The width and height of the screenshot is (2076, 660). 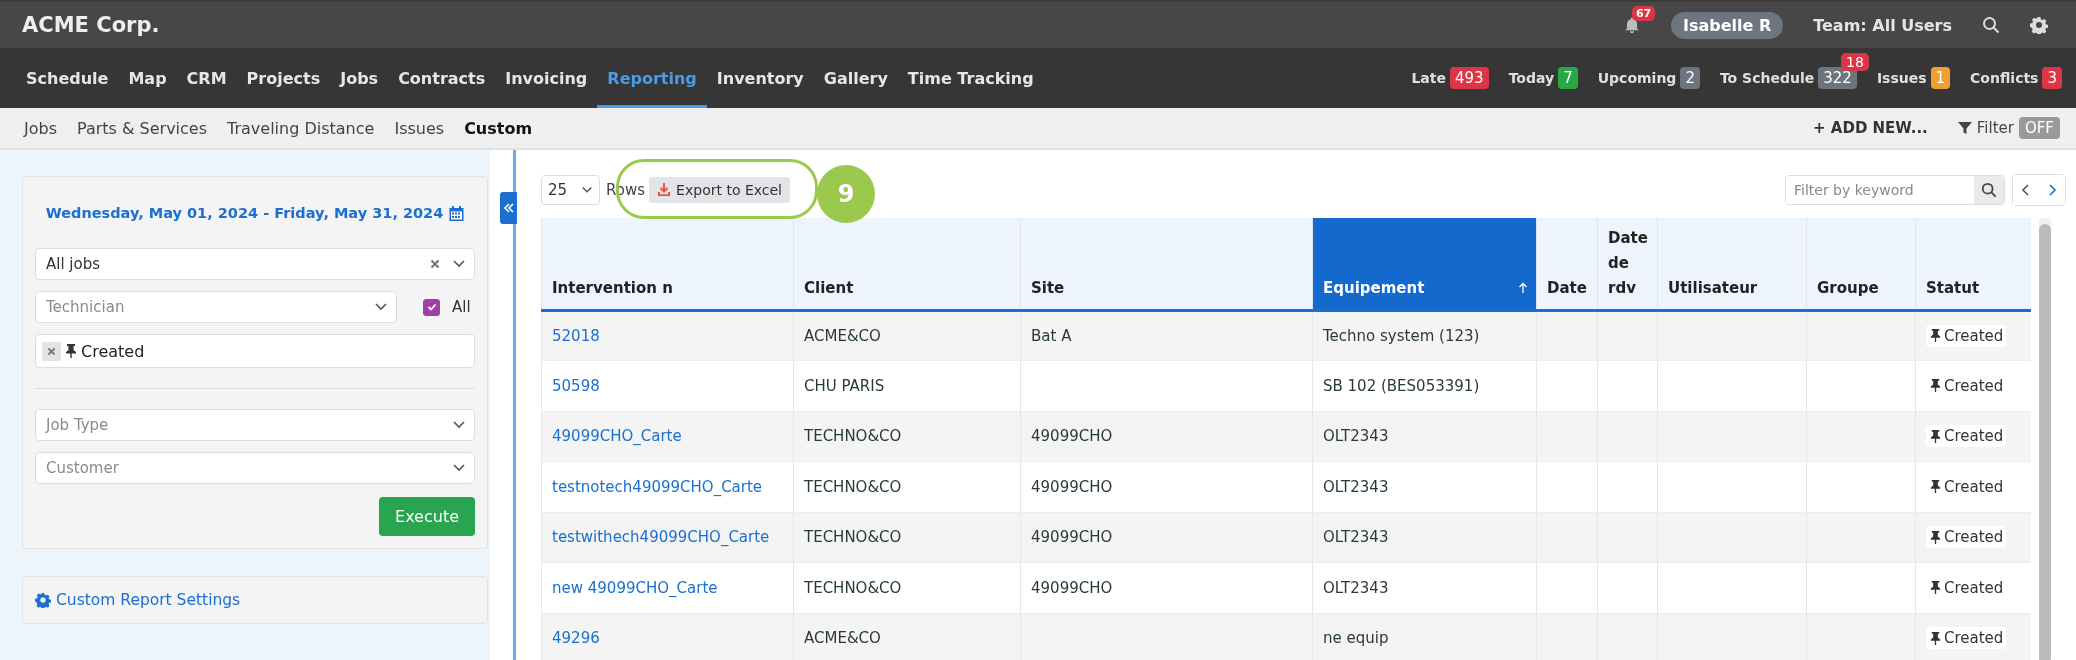 I want to click on team-selector: Team: All Users, so click(x=1882, y=25).